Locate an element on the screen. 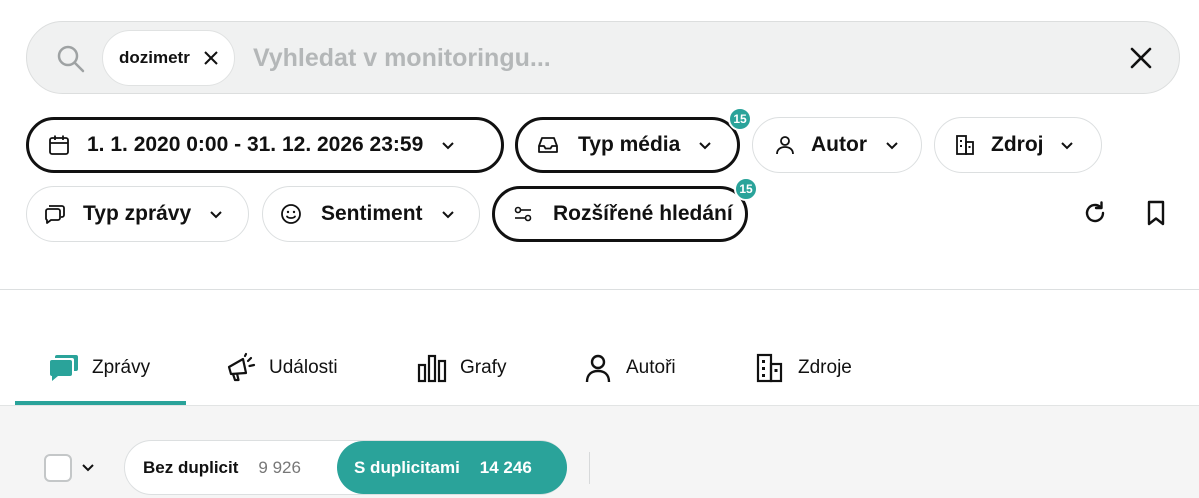 The width and height of the screenshot is (1199, 498). header-divider is located at coordinates (599, 289).